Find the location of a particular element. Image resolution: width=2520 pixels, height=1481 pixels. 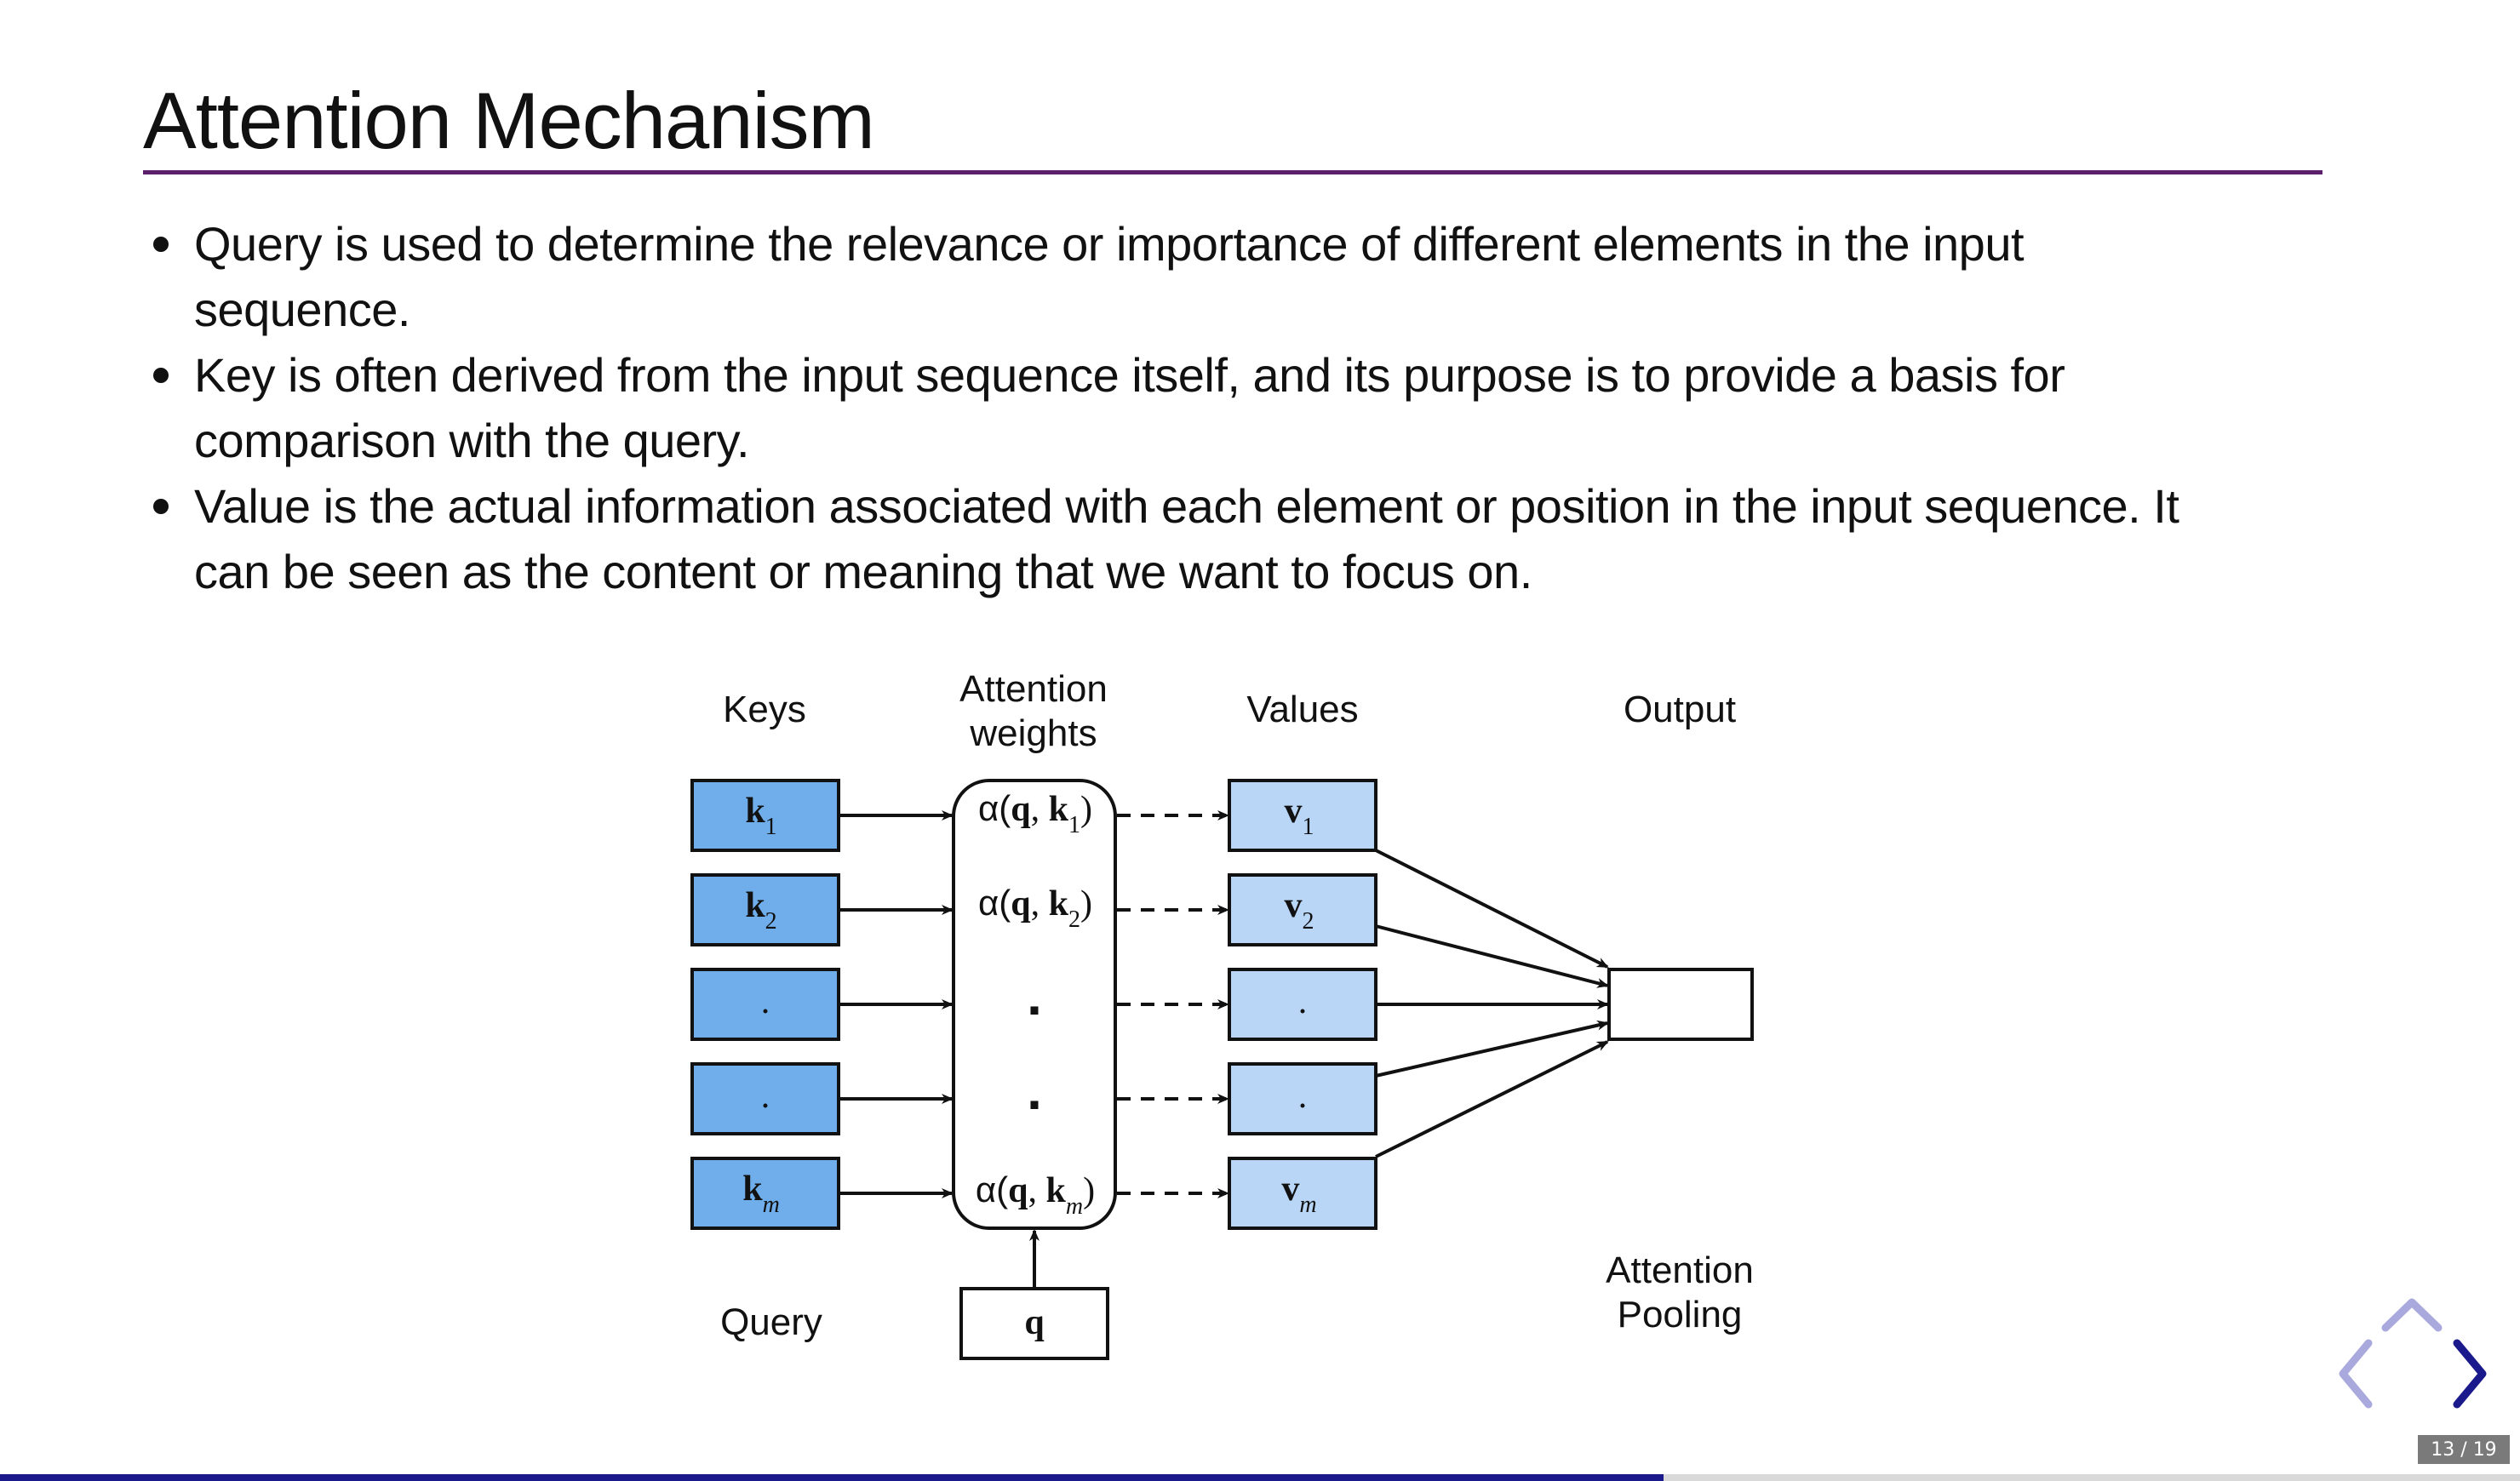

values-label: Values is located at coordinates (1302, 710).